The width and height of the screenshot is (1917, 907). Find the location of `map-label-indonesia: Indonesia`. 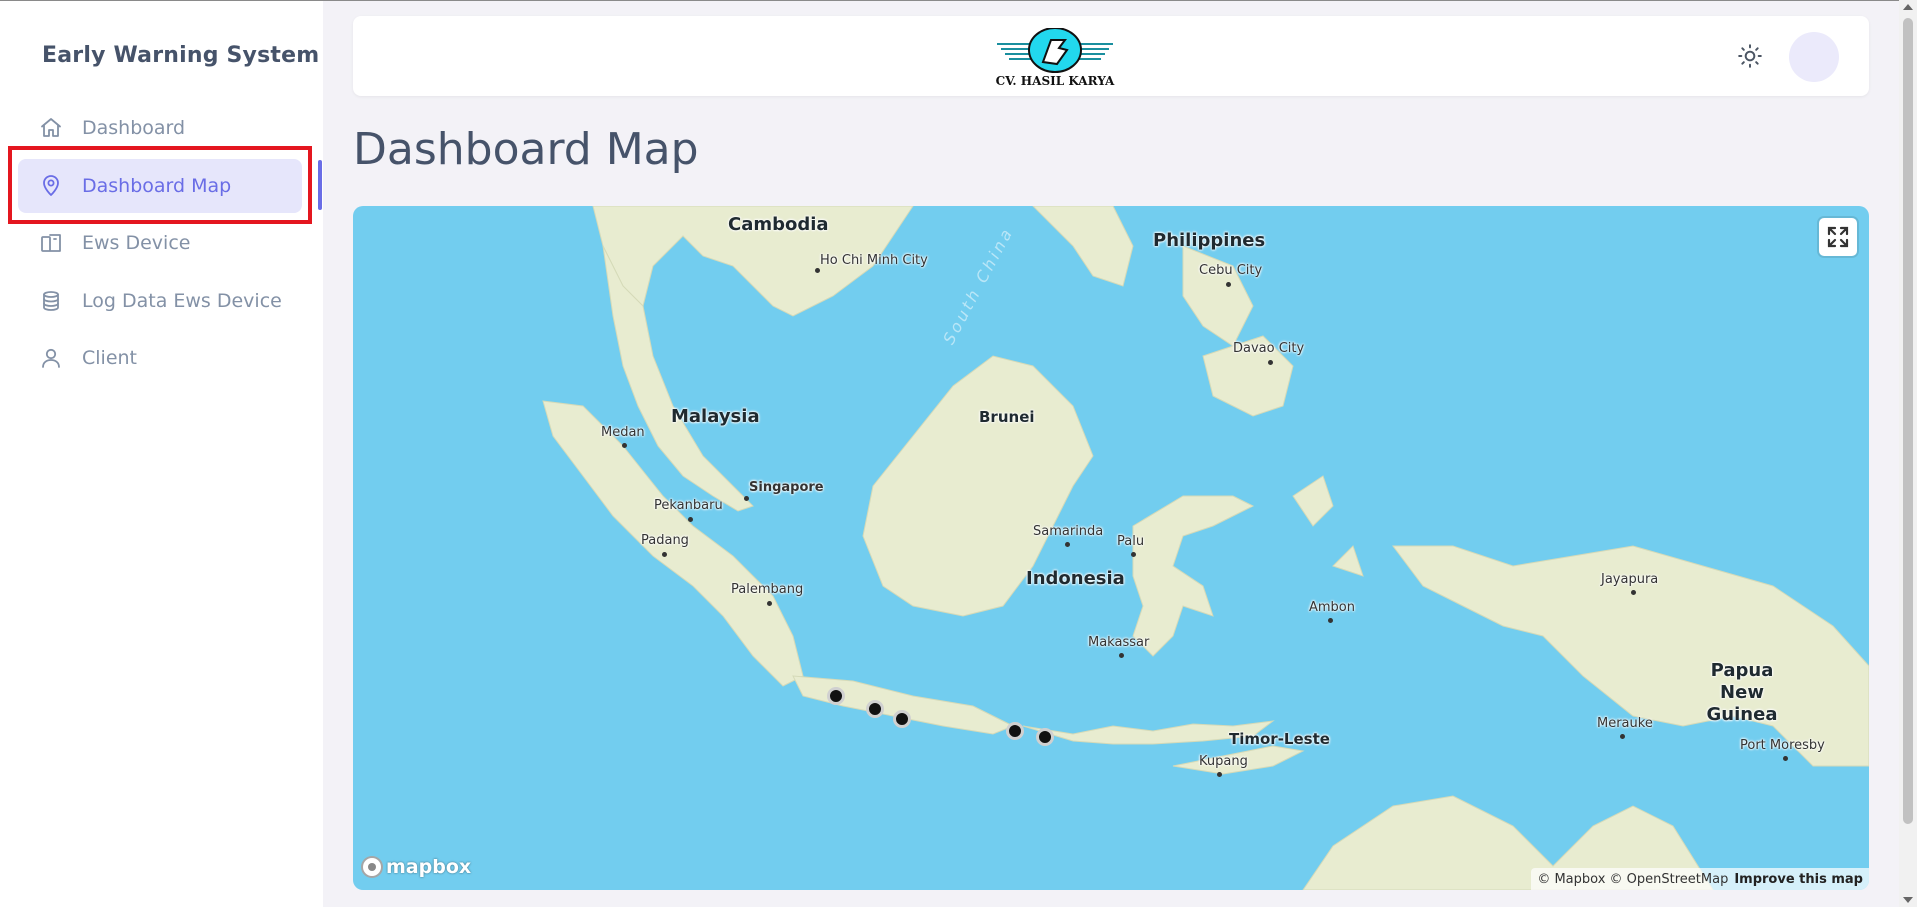

map-label-indonesia: Indonesia is located at coordinates (1075, 578).